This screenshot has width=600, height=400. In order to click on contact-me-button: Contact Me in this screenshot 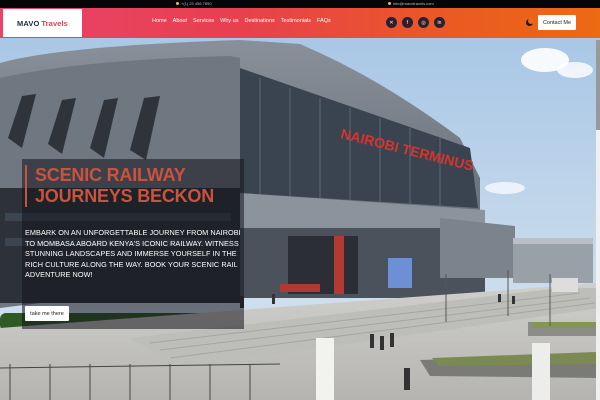, I will do `click(557, 22)`.